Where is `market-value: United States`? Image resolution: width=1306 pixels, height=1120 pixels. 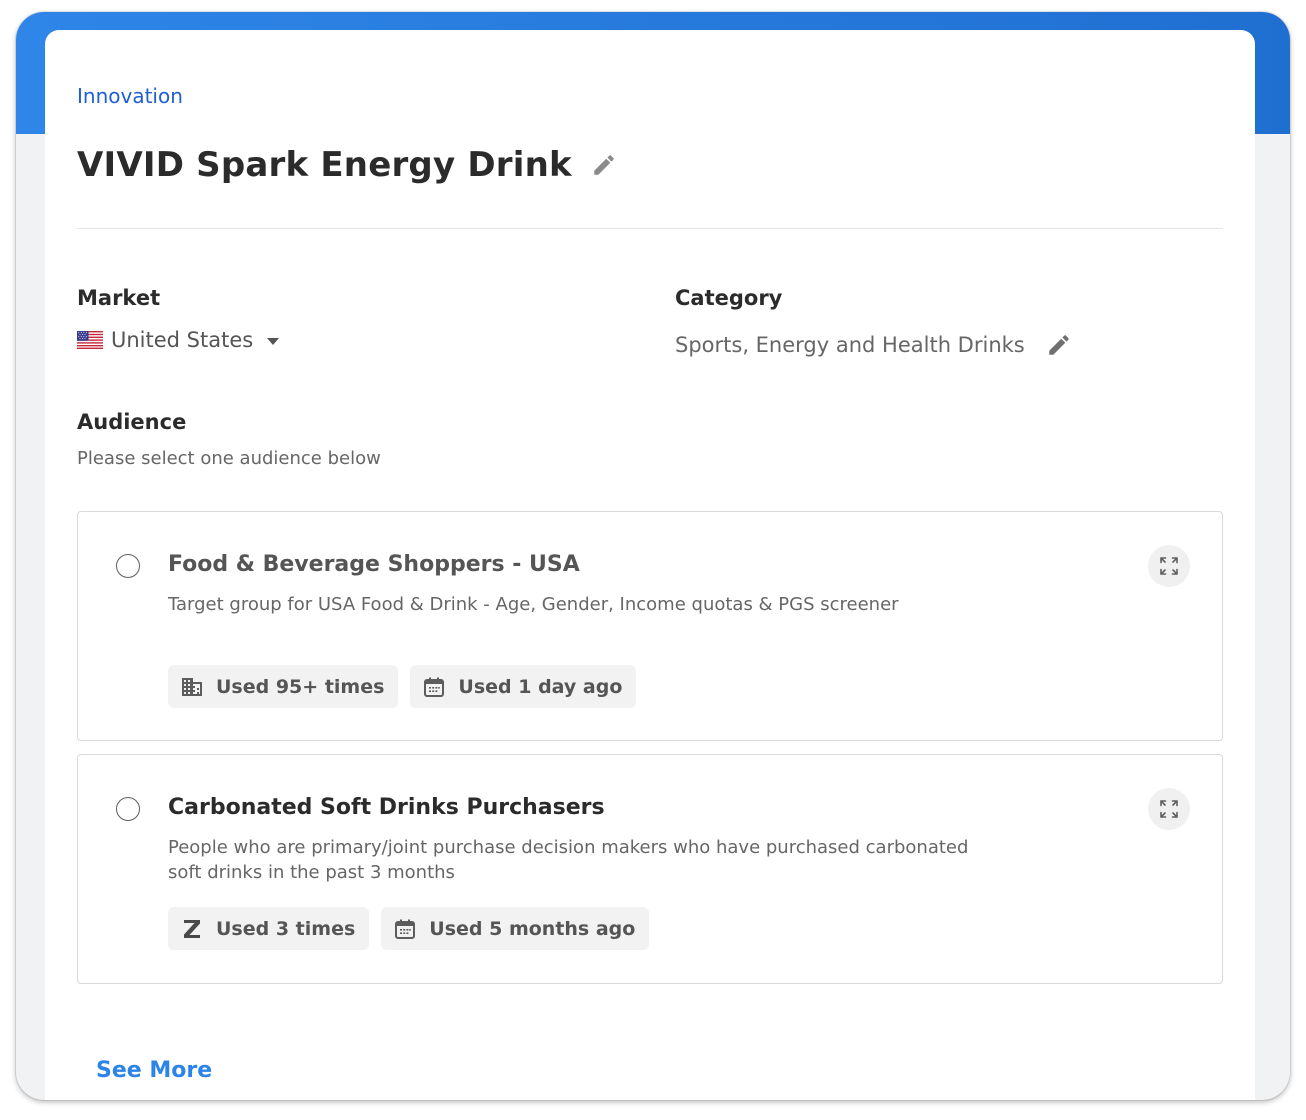 market-value: United States is located at coordinates (182, 340).